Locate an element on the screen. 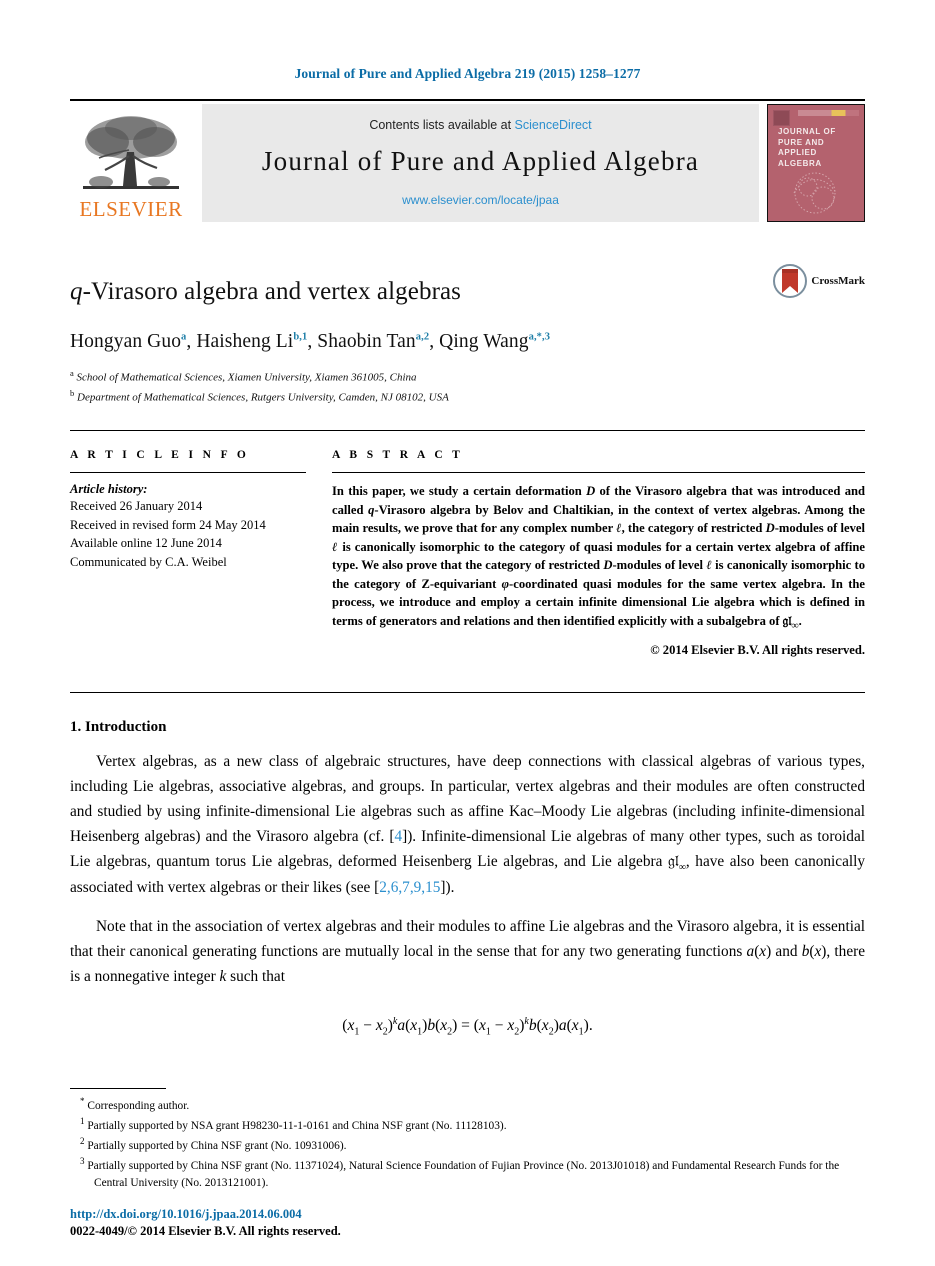 The image size is (935, 1266). journal-cover-thumbnail: JOURNAL OF PURE AND APPLIED ALGEBRA is located at coordinates (816, 163).